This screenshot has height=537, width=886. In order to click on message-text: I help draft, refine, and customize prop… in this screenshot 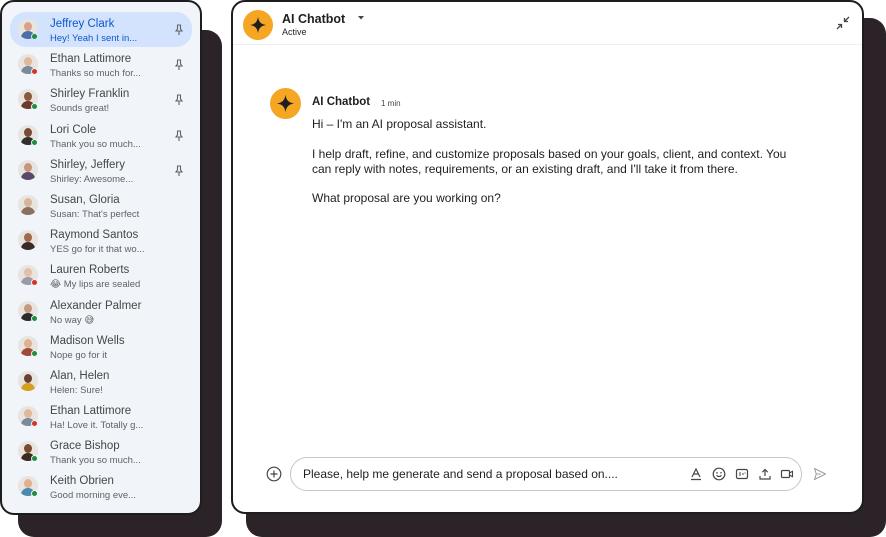, I will do `click(549, 154)`.